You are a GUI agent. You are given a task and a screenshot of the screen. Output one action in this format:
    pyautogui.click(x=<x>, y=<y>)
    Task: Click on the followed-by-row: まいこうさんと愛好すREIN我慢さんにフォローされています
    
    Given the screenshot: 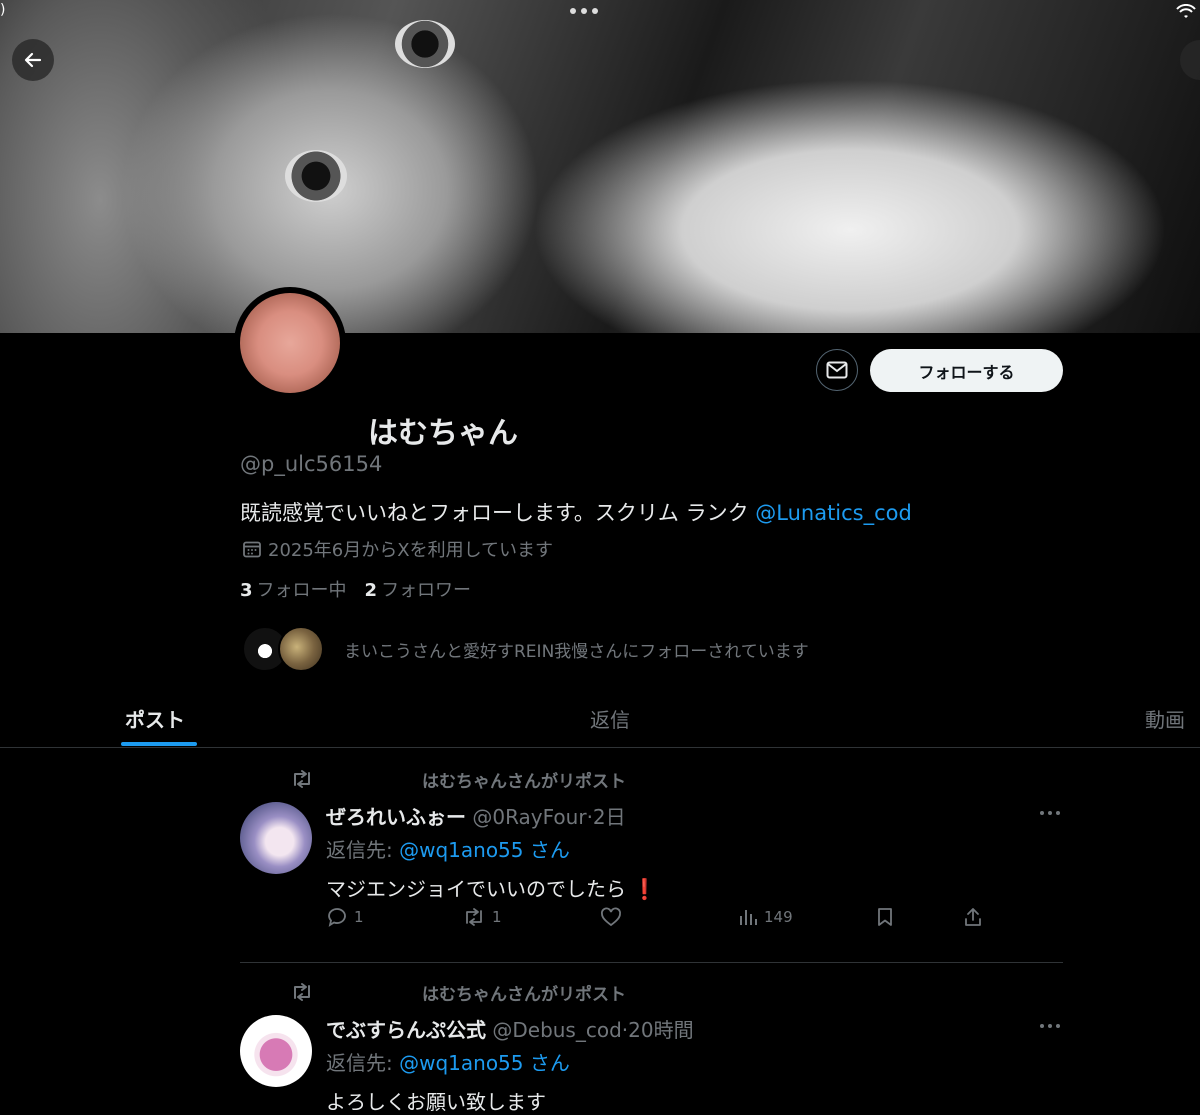 What is the action you would take?
    pyautogui.click(x=525, y=649)
    